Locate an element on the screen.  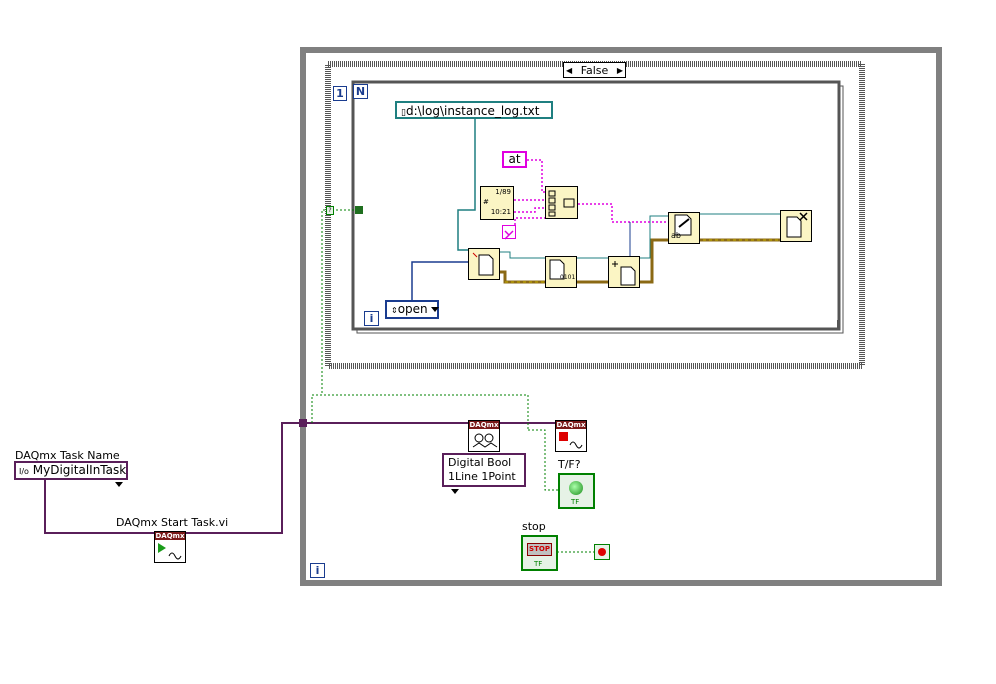
binary-text: 0101 is located at coordinates (568, 277).